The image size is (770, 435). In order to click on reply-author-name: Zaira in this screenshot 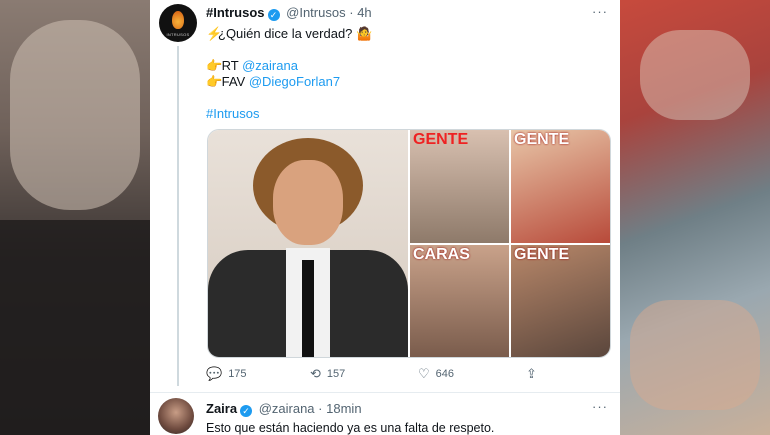, I will do `click(221, 408)`.